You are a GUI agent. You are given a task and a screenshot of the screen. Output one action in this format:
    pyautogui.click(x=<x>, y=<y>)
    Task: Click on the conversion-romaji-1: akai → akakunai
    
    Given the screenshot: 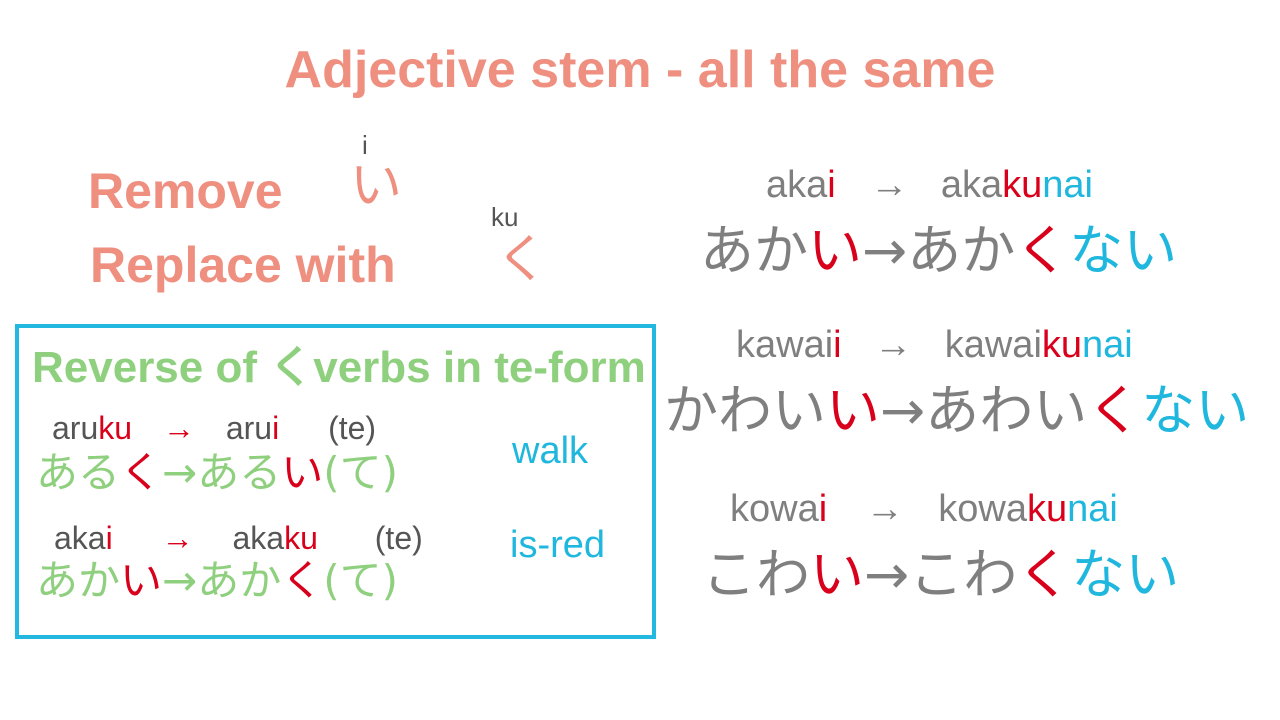 What is the action you would take?
    pyautogui.click(x=929, y=185)
    